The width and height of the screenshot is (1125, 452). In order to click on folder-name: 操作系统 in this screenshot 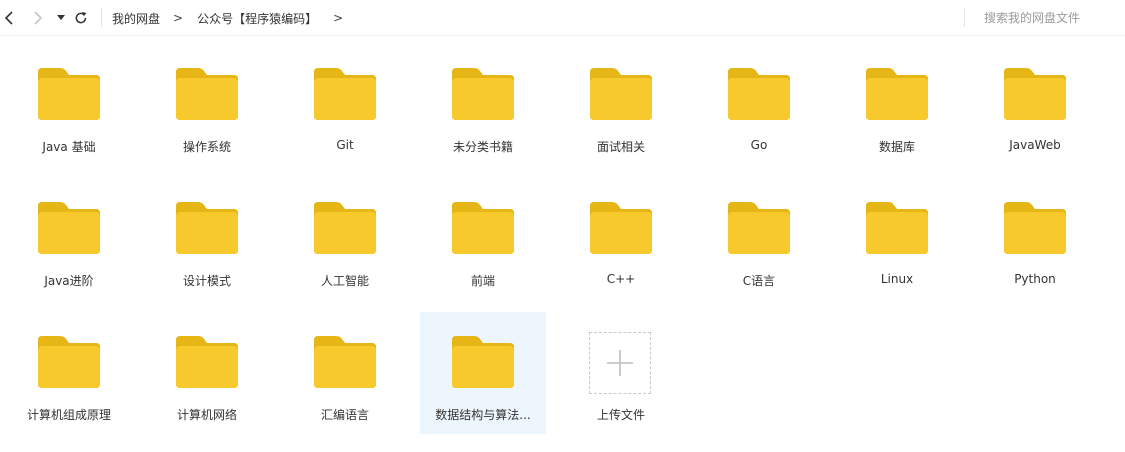, I will do `click(206, 147)`.